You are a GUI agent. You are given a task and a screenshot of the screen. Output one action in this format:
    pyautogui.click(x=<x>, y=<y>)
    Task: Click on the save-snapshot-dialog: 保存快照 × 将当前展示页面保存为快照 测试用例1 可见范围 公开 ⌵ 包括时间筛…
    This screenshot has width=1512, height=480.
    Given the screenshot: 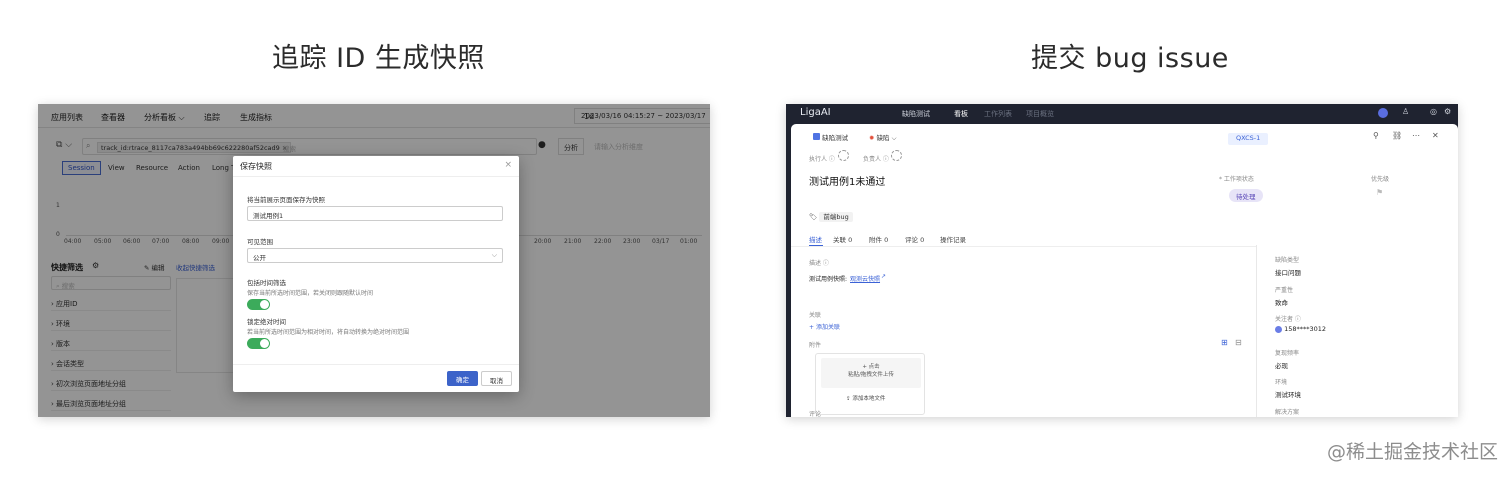 What is the action you would take?
    pyautogui.click(x=376, y=274)
    